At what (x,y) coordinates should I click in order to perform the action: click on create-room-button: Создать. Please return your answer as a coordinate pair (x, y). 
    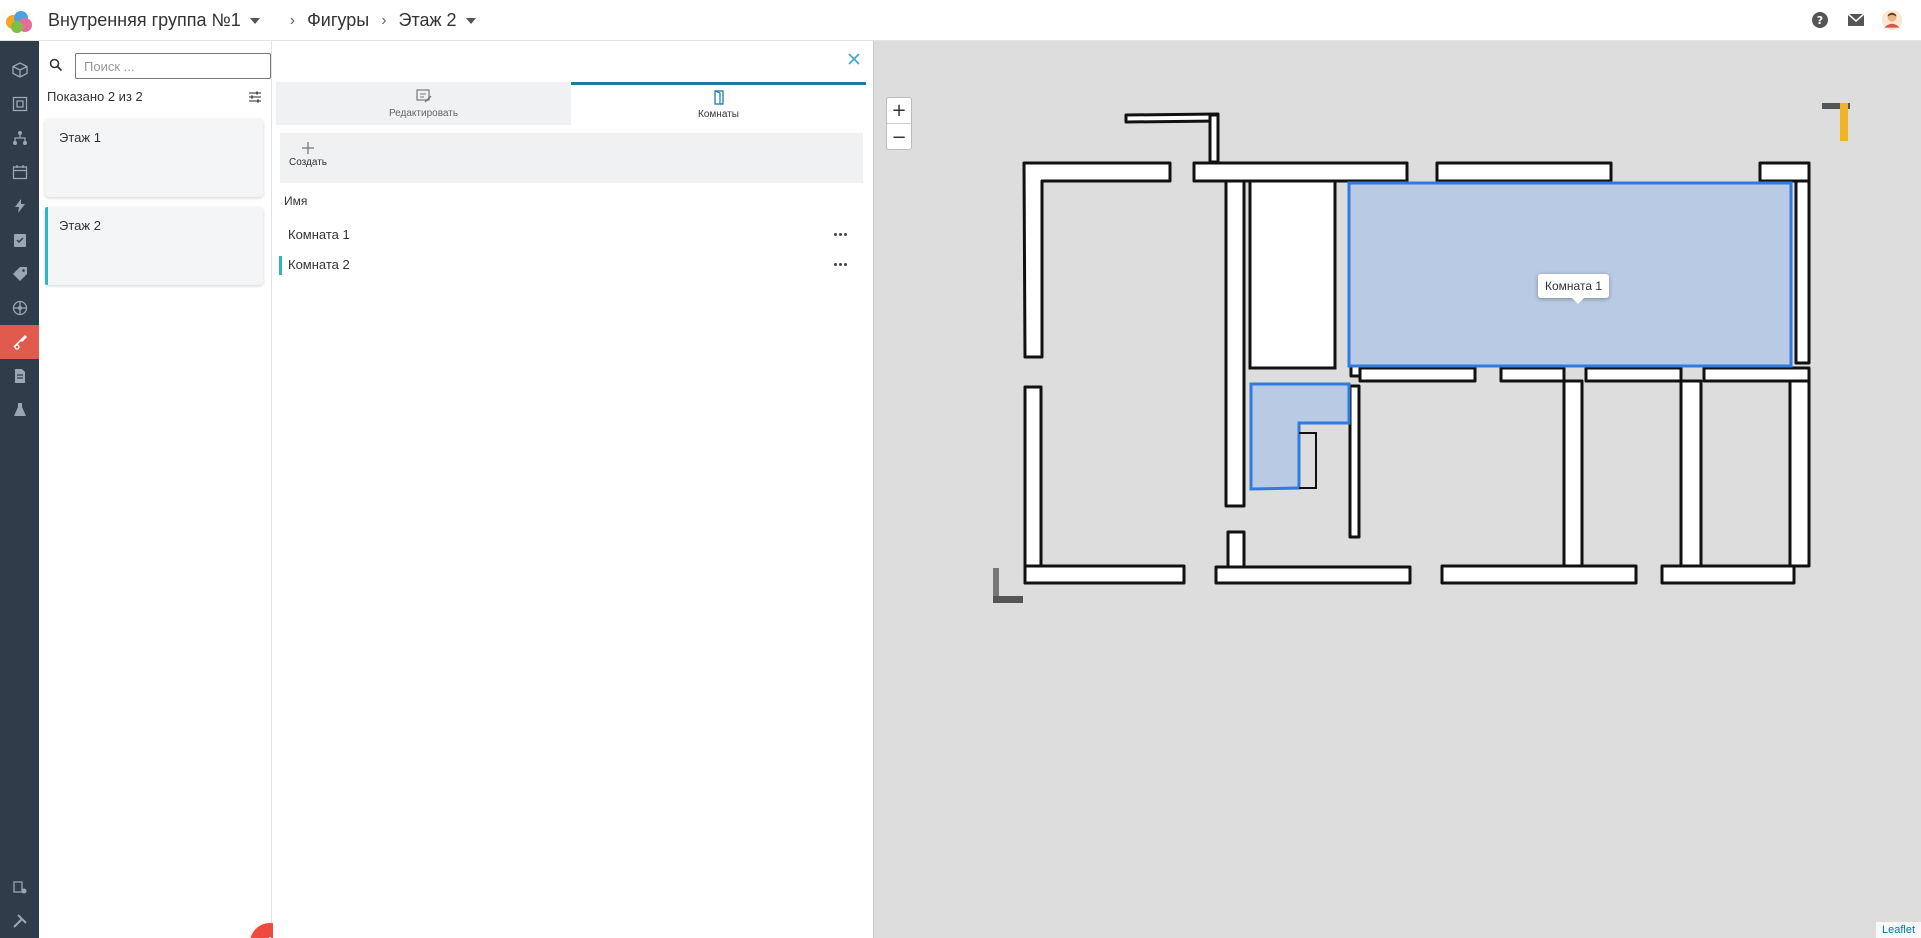
    Looking at the image, I should click on (308, 159).